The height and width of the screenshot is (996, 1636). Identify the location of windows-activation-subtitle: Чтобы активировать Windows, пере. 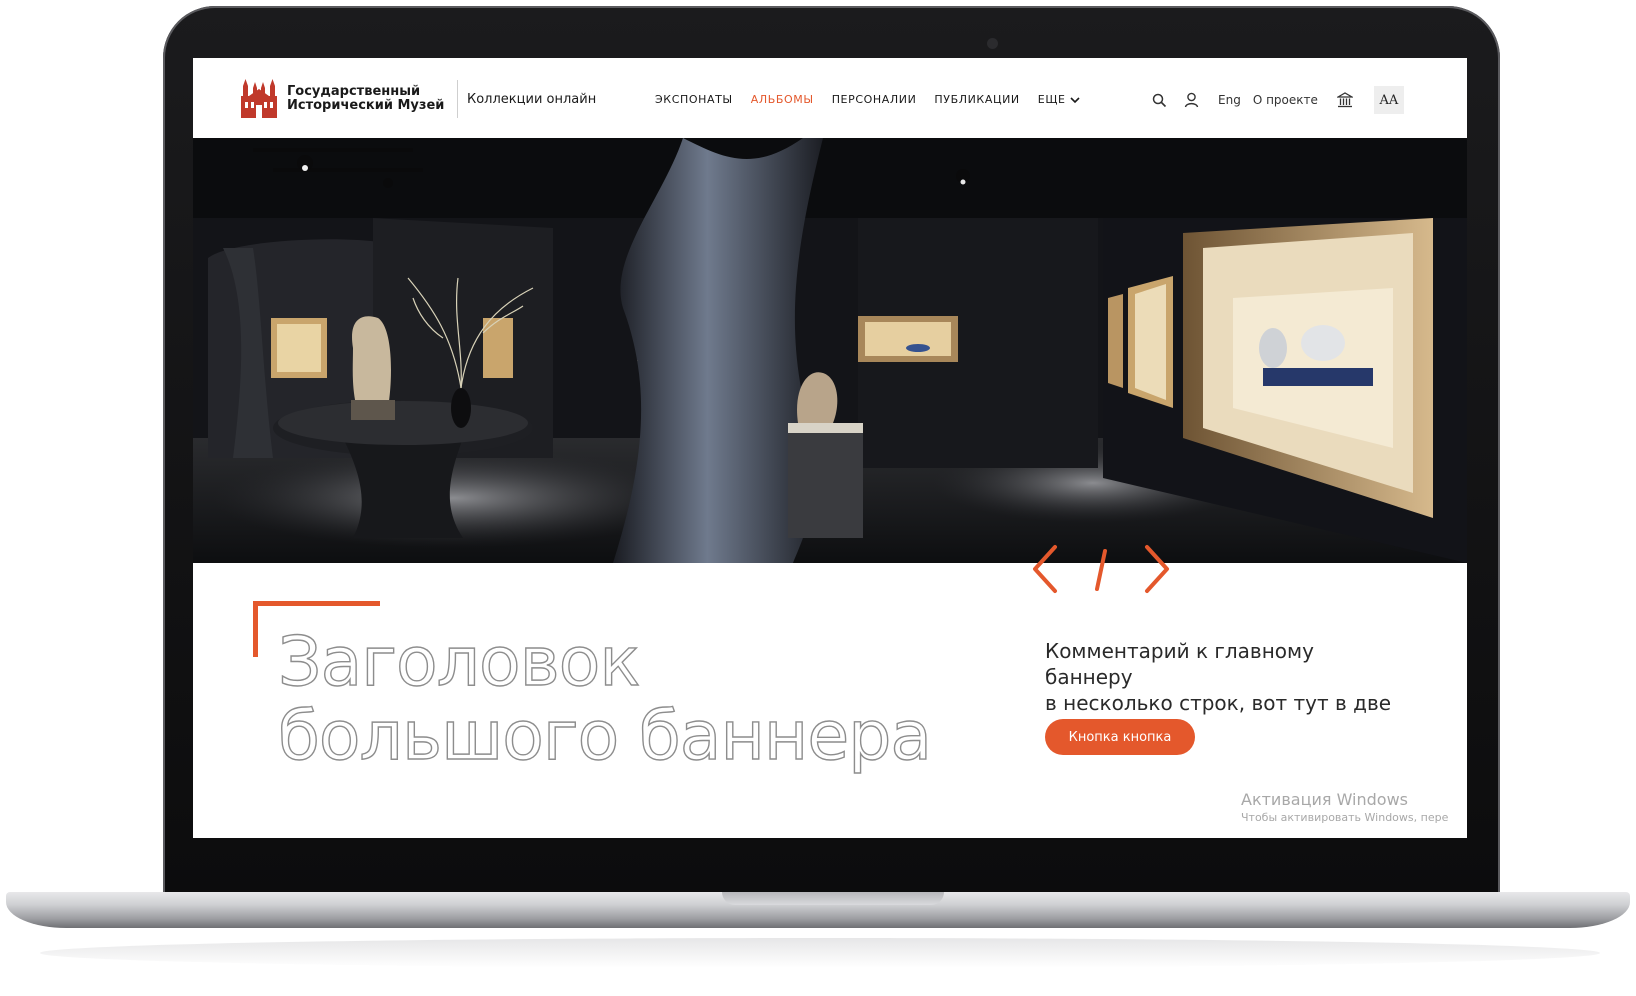
(1345, 817).